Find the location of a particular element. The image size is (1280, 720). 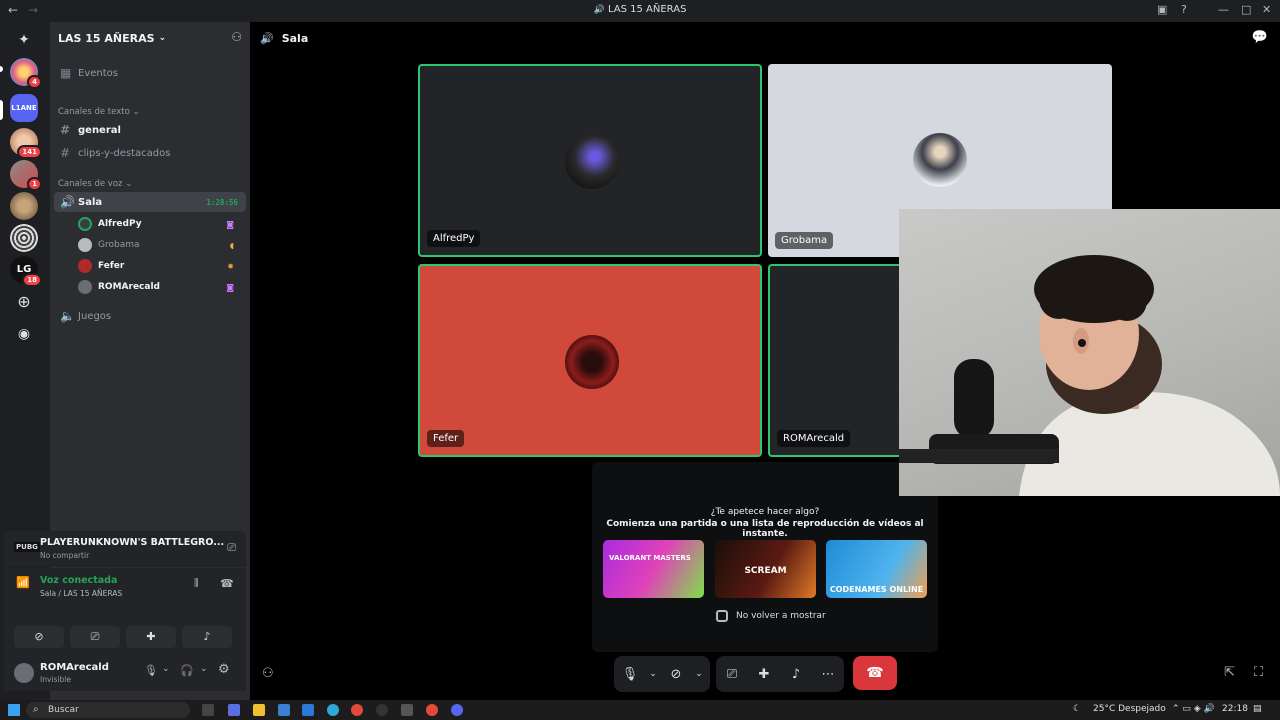

voice-user-name: Fefer is located at coordinates (111, 266).